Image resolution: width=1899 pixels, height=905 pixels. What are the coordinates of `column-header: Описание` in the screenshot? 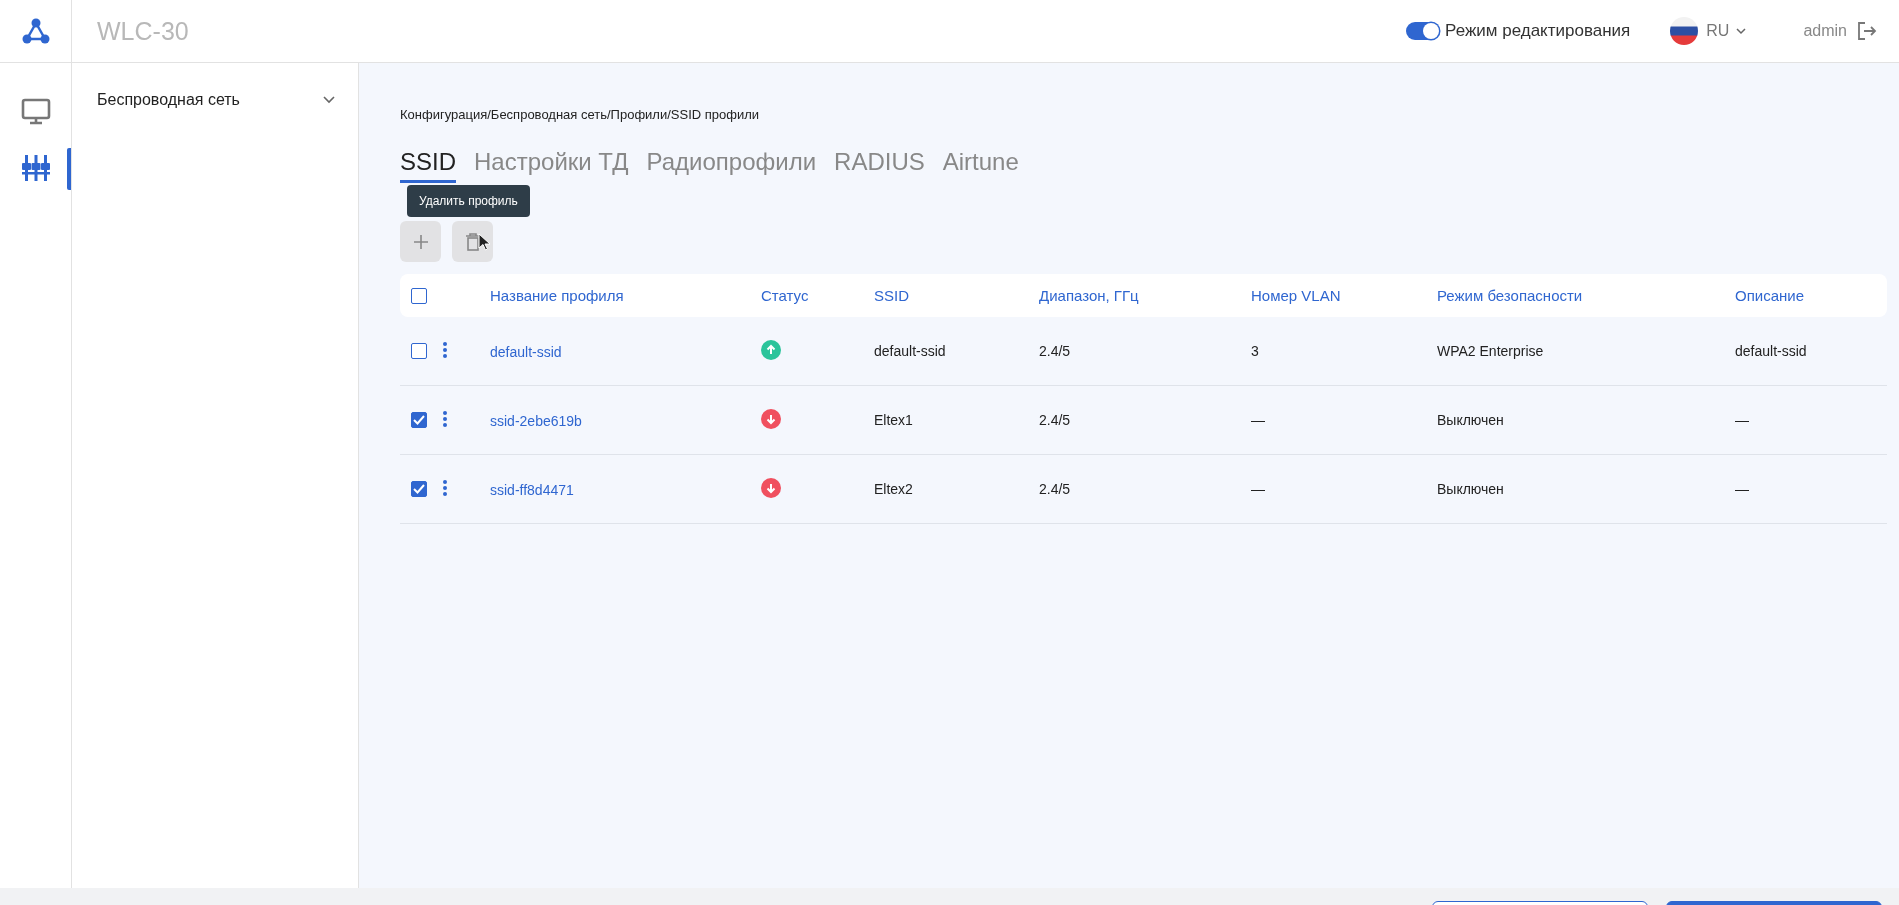 It's located at (1811, 295).